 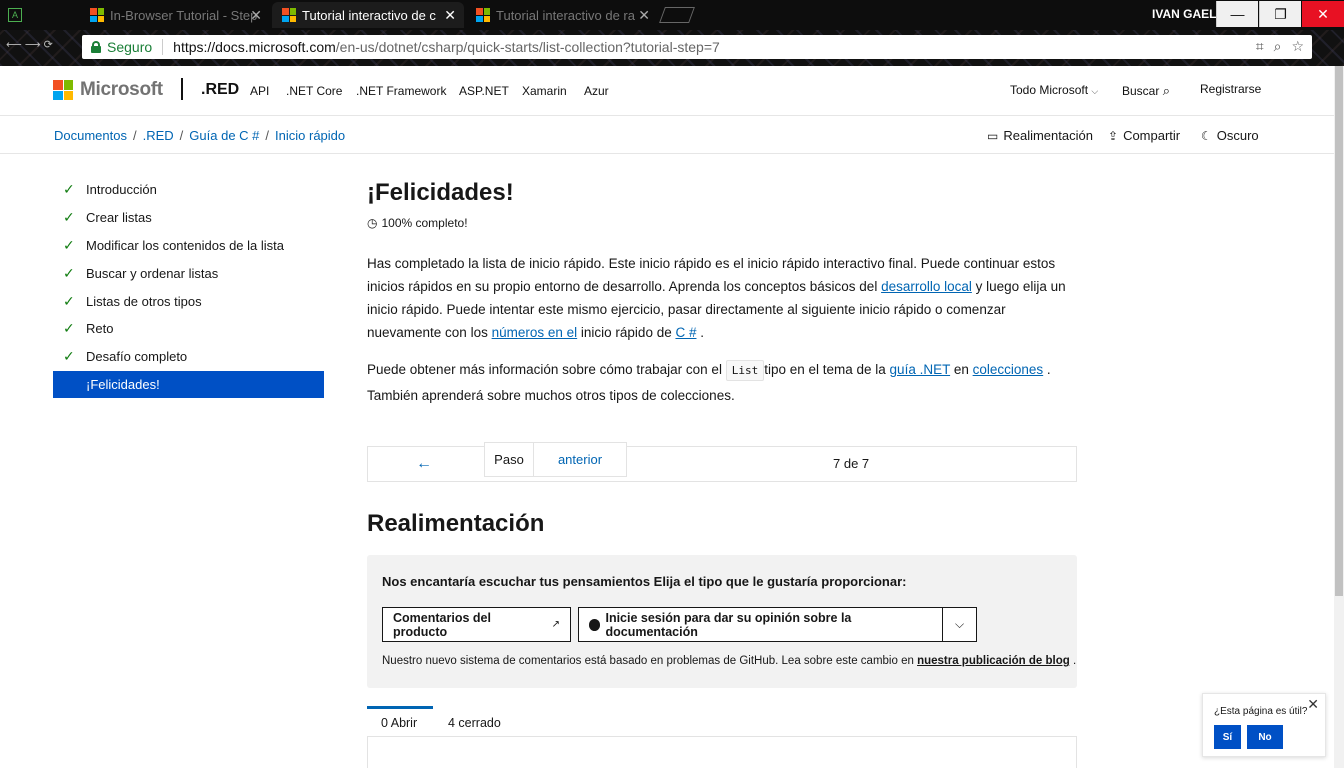 What do you see at coordinates (1008, 369) in the screenshot?
I see `link-colecciones: colecciones` at bounding box center [1008, 369].